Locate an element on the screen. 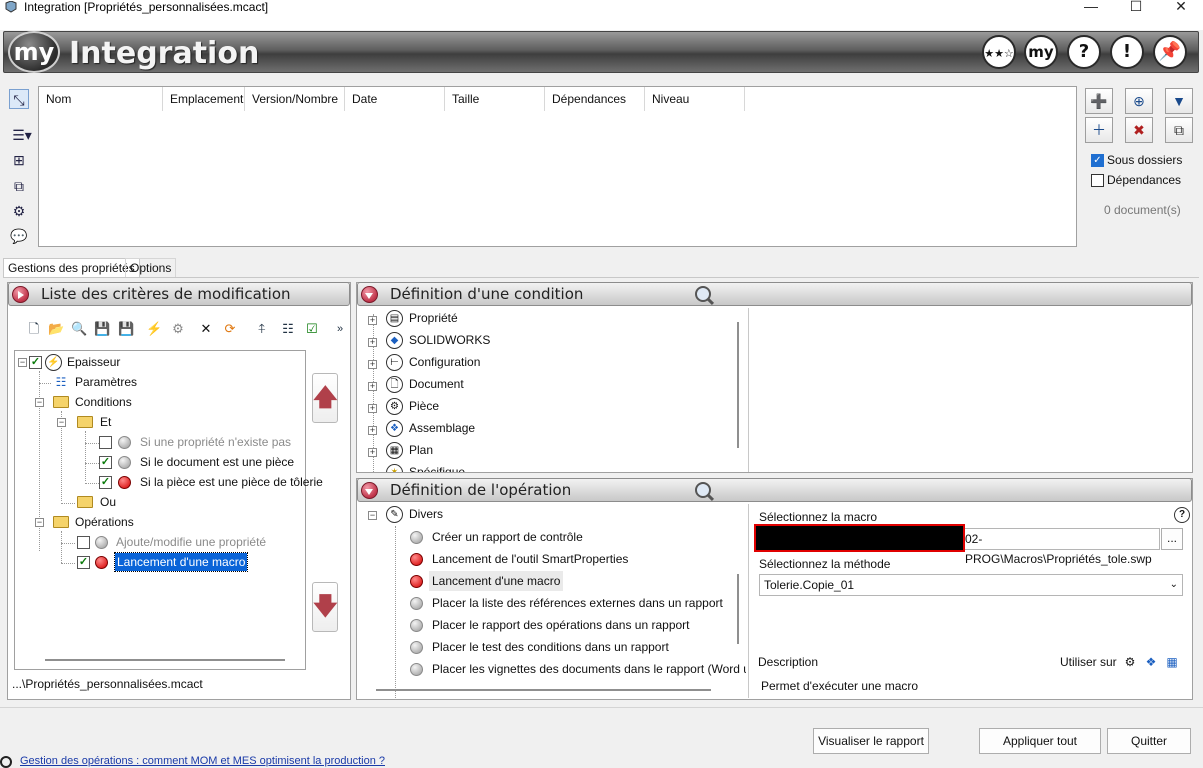 This screenshot has width=1203, height=768. cond1-checkbox is located at coordinates (105, 442).